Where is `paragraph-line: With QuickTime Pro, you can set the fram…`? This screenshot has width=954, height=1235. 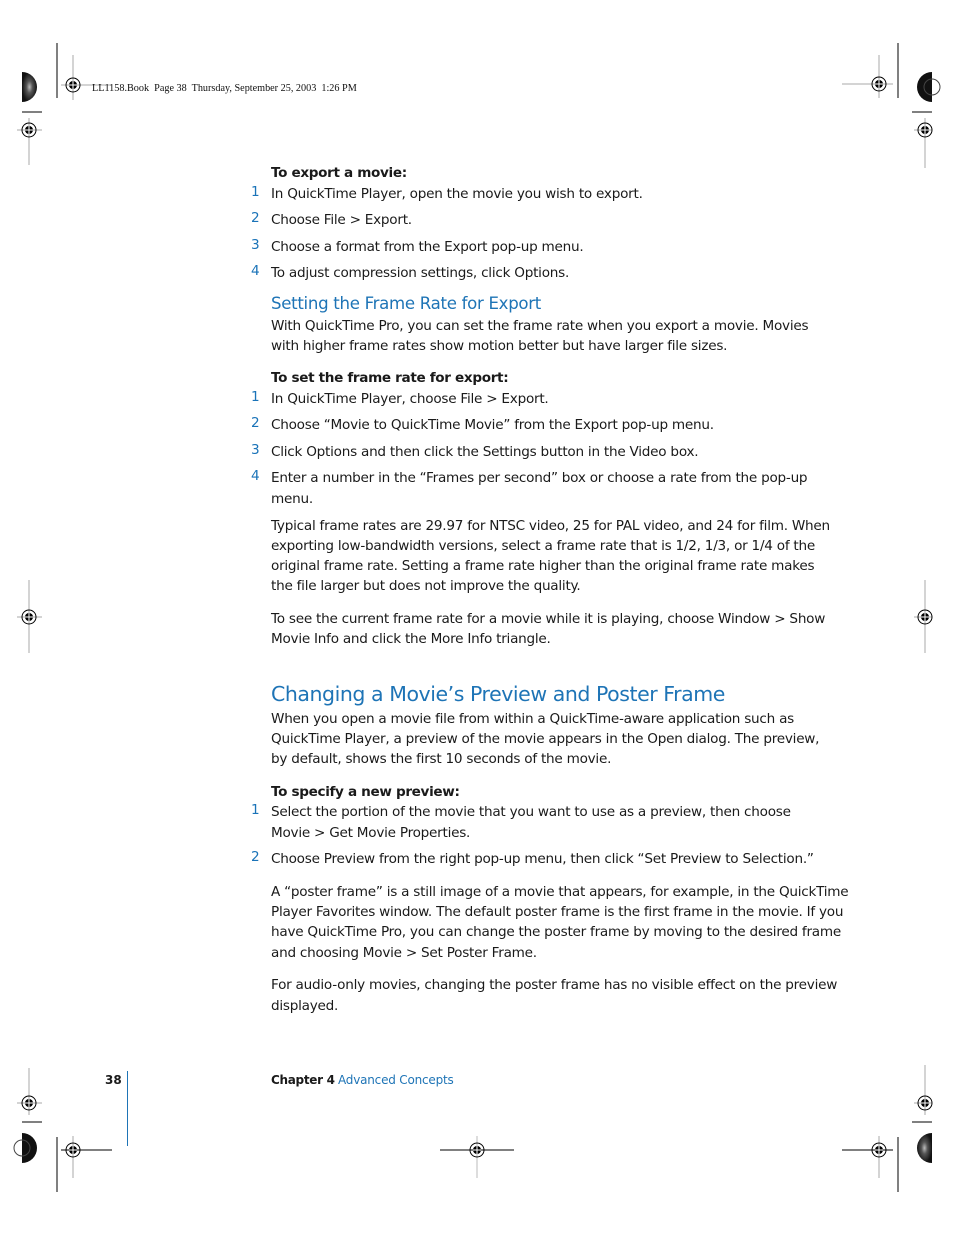 paragraph-line: With QuickTime Pro, you can set the fram… is located at coordinates (540, 326).